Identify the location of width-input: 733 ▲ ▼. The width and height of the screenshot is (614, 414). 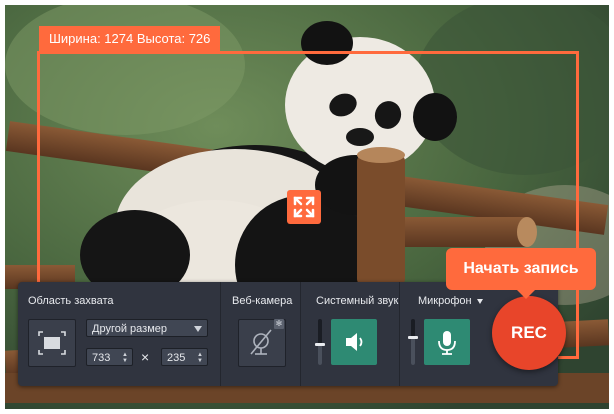
(109, 357).